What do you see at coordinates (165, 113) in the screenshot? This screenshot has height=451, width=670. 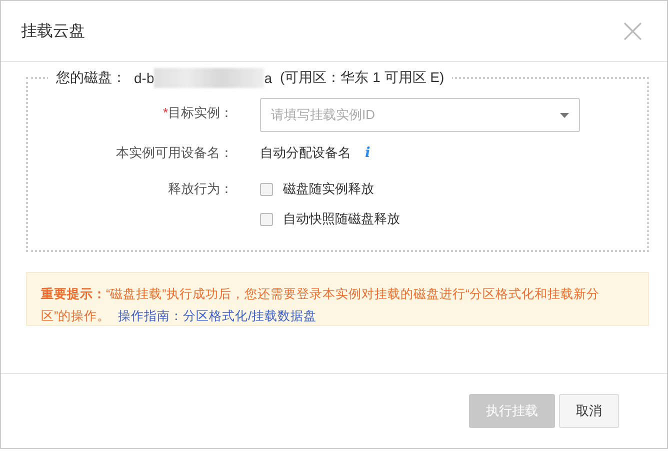 I see `required-mark: *` at bounding box center [165, 113].